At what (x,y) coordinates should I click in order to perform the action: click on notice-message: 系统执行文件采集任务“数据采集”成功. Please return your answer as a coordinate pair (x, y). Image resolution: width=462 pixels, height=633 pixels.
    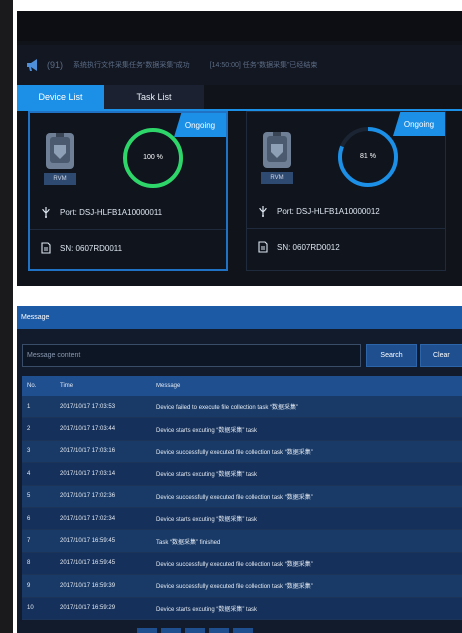
    Looking at the image, I should click on (131, 65).